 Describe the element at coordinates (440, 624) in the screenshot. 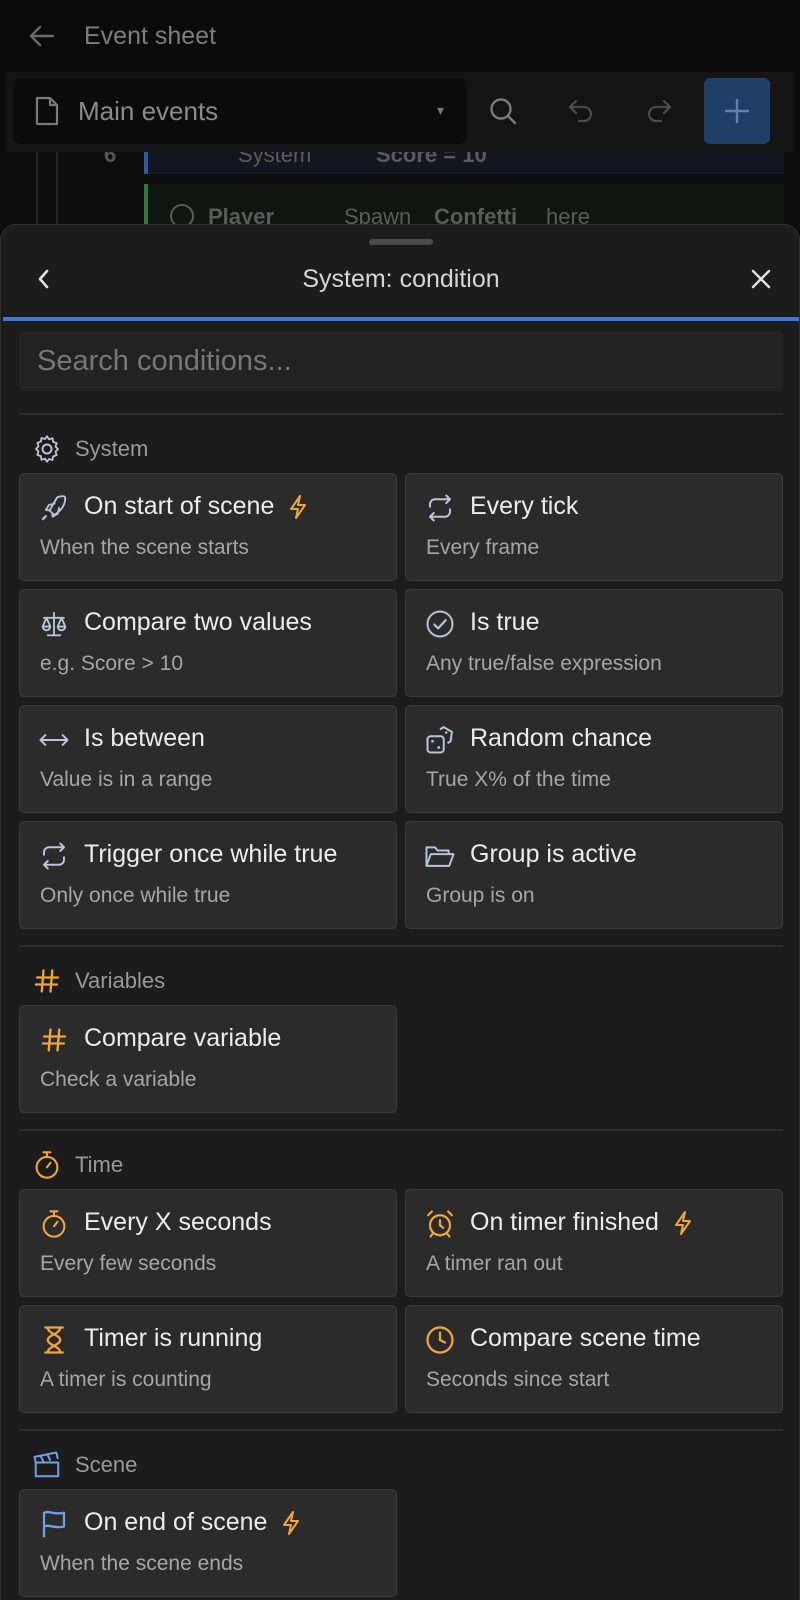

I see `check-circle-icon` at that location.